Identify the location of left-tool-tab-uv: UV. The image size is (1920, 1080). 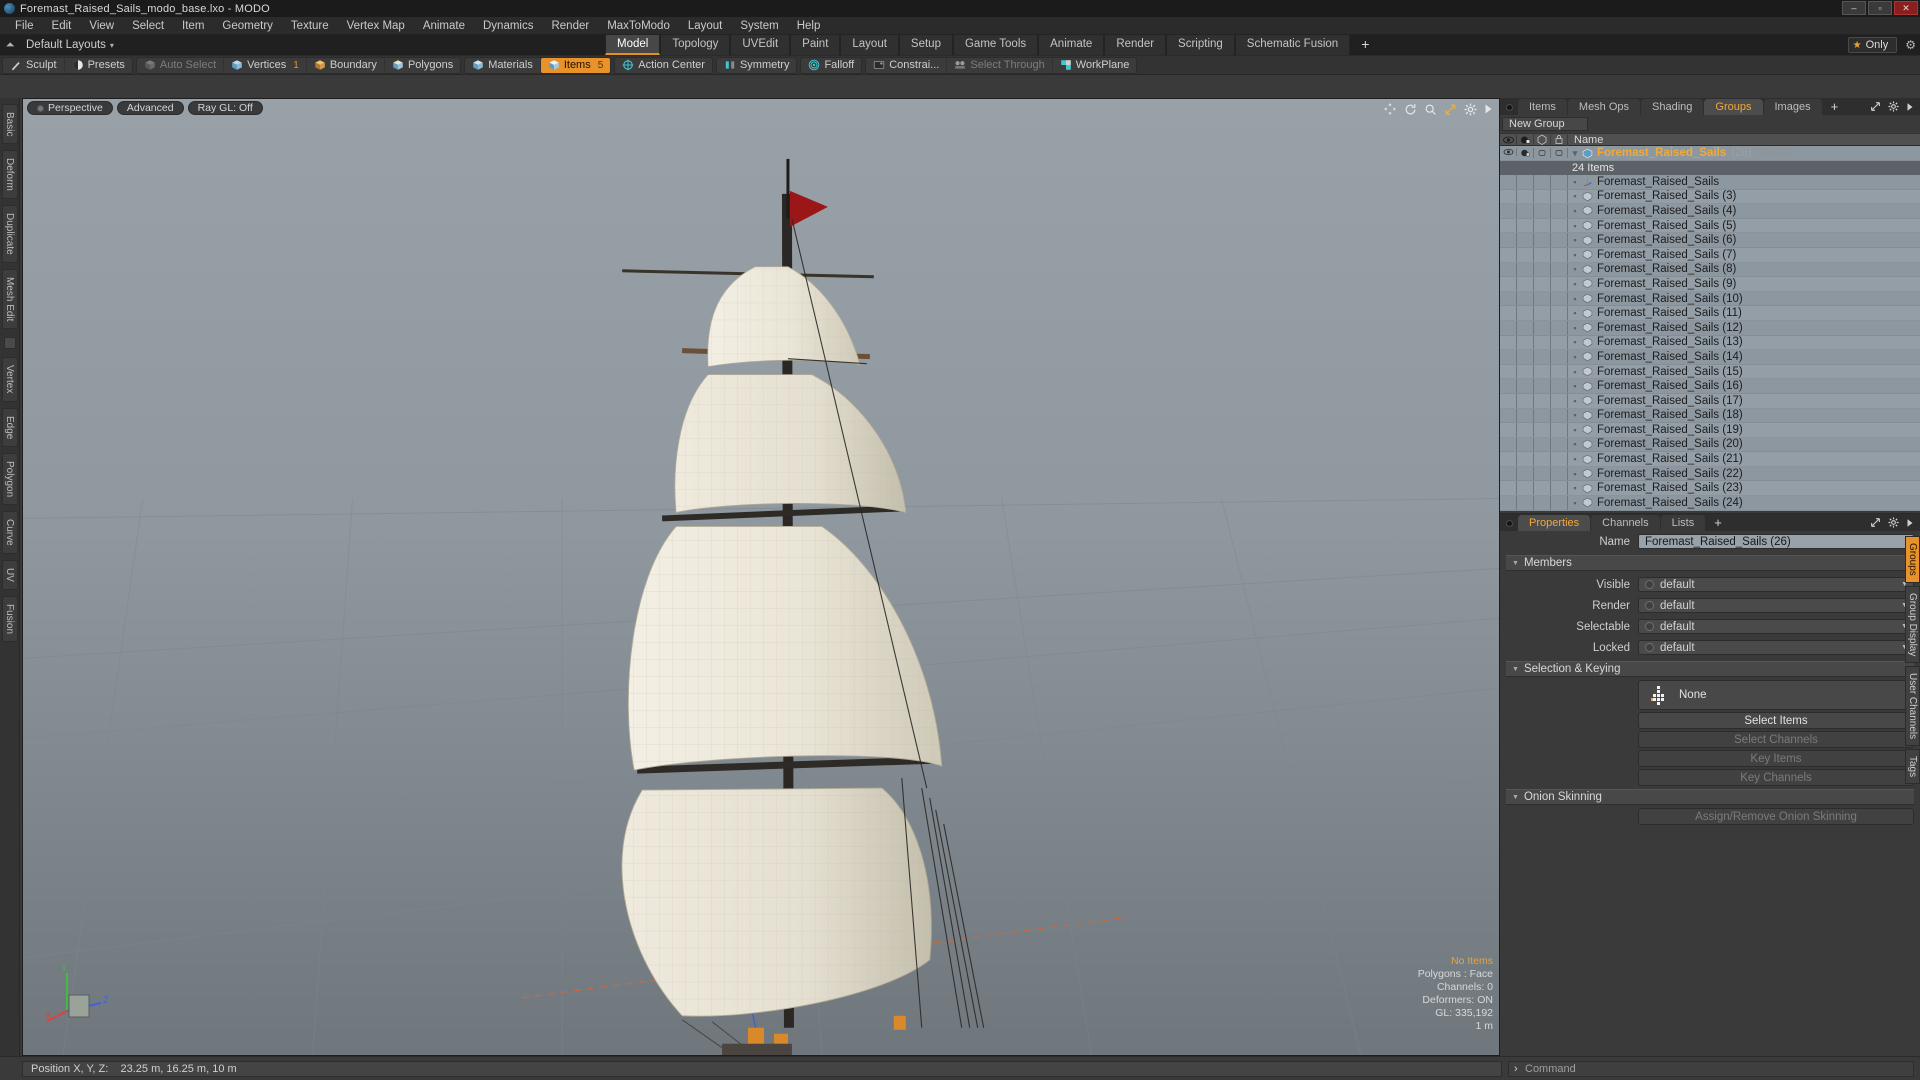
(10, 574).